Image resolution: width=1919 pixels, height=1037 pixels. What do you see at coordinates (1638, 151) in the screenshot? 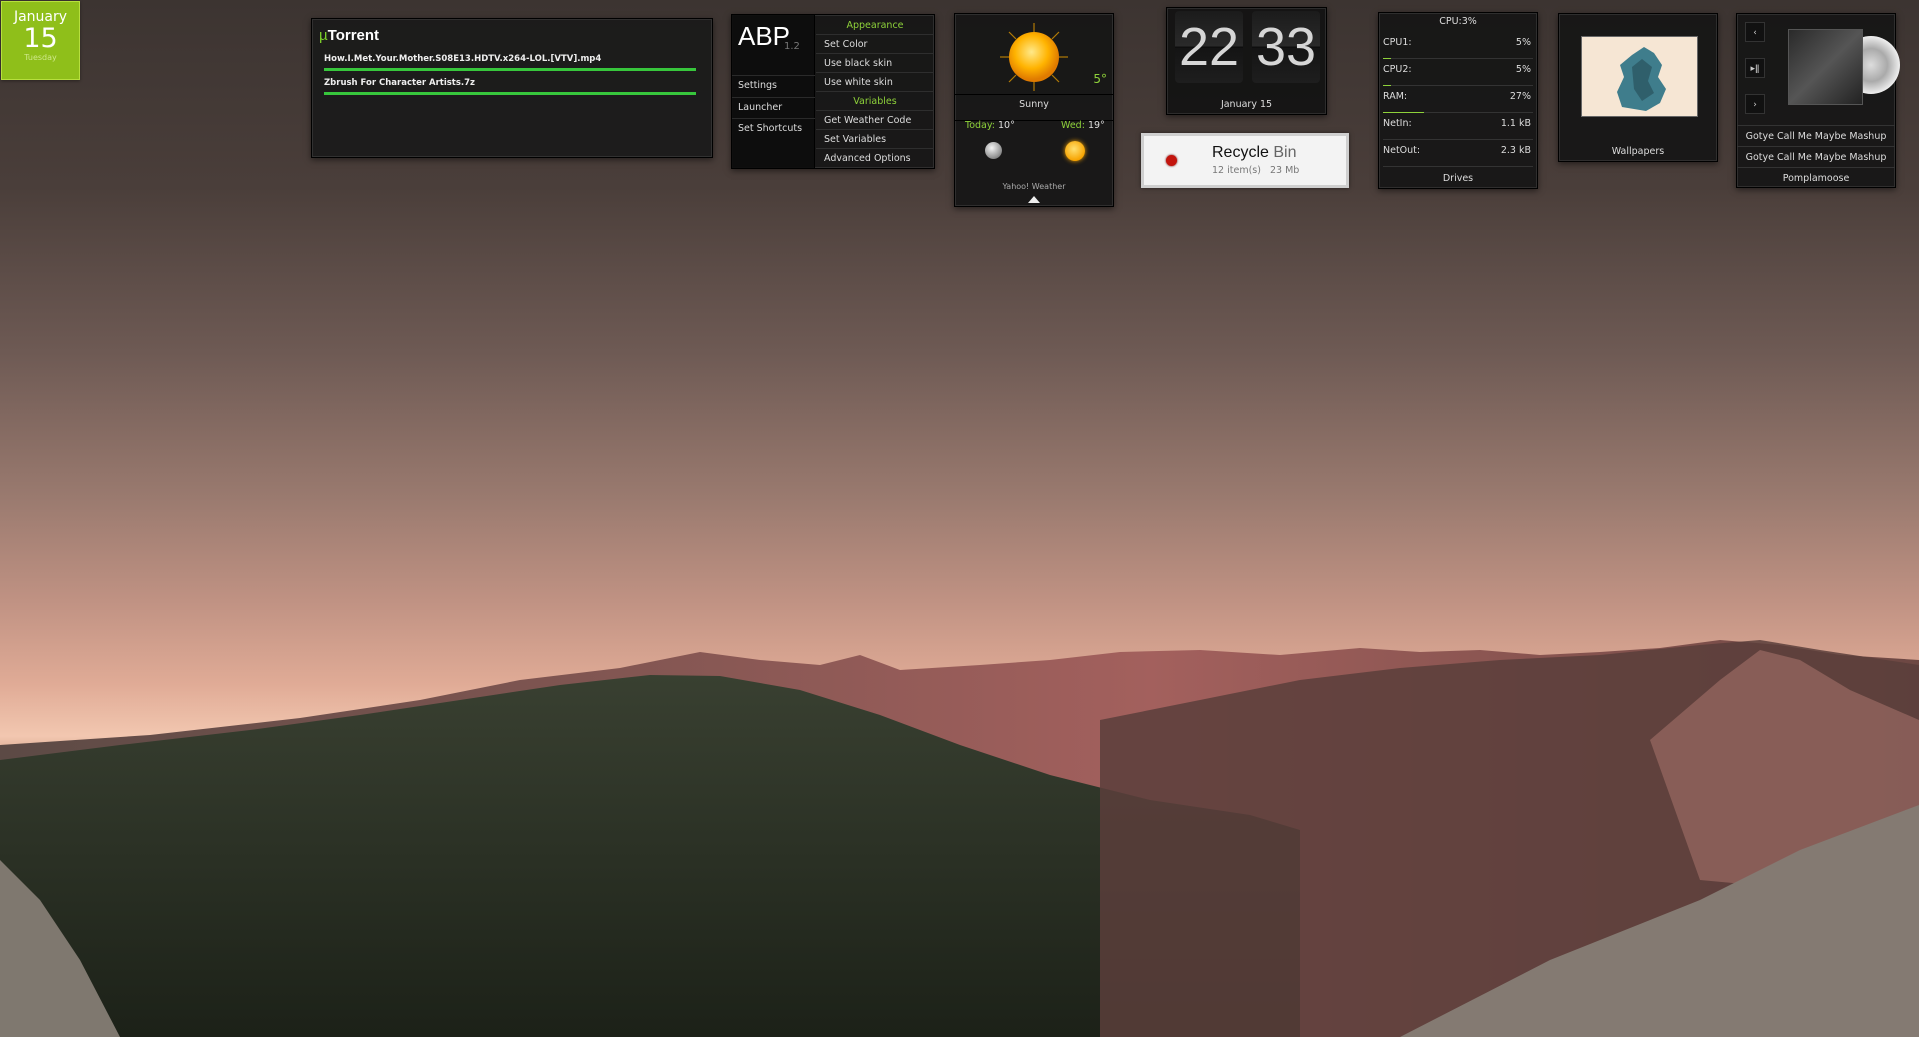
I see `wallpapers-label: Wallpapers` at bounding box center [1638, 151].